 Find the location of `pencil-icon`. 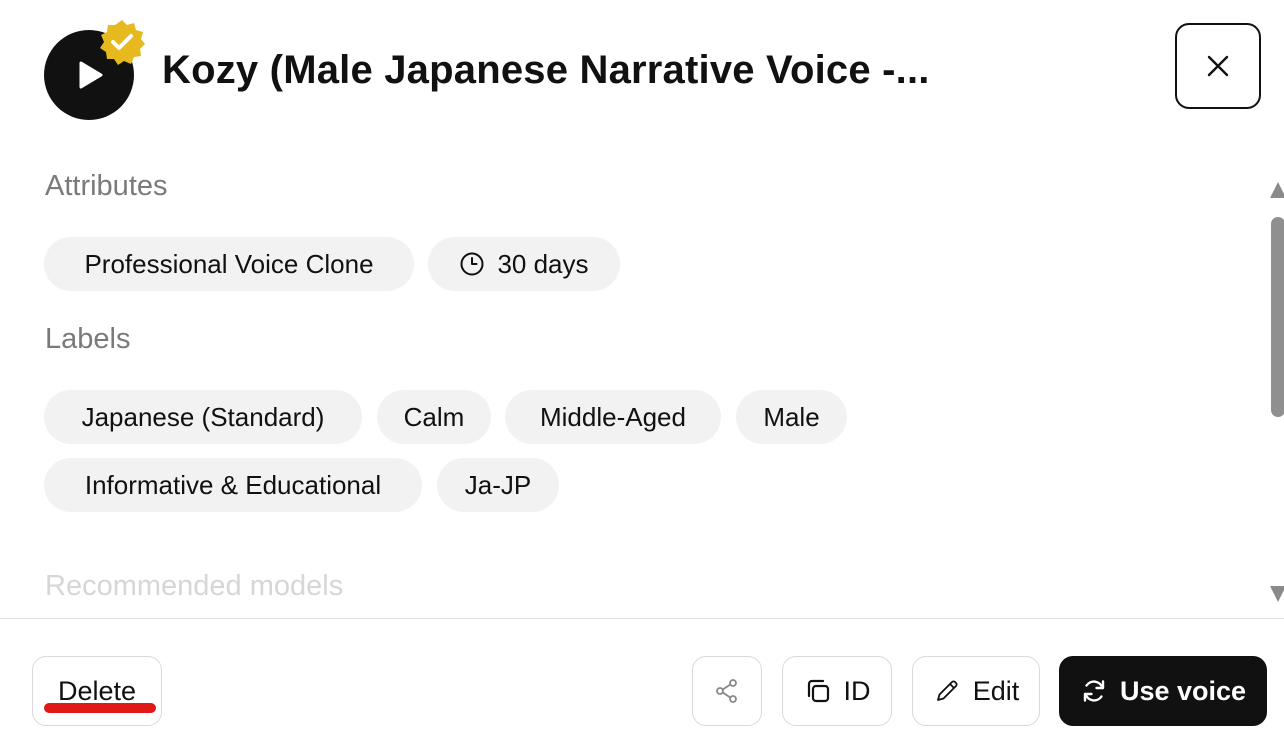

pencil-icon is located at coordinates (947, 690).